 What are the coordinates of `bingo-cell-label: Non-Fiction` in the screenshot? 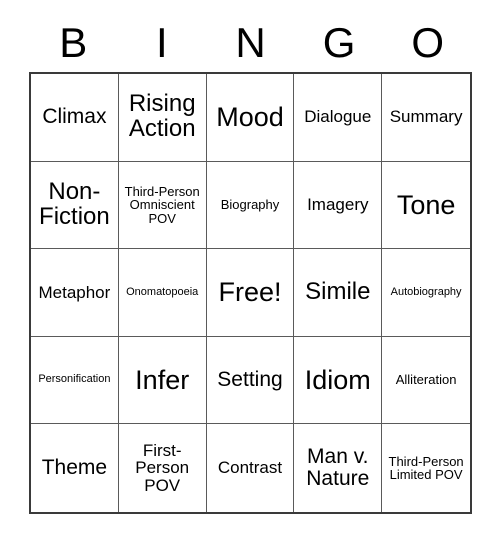 It's located at (74, 203).